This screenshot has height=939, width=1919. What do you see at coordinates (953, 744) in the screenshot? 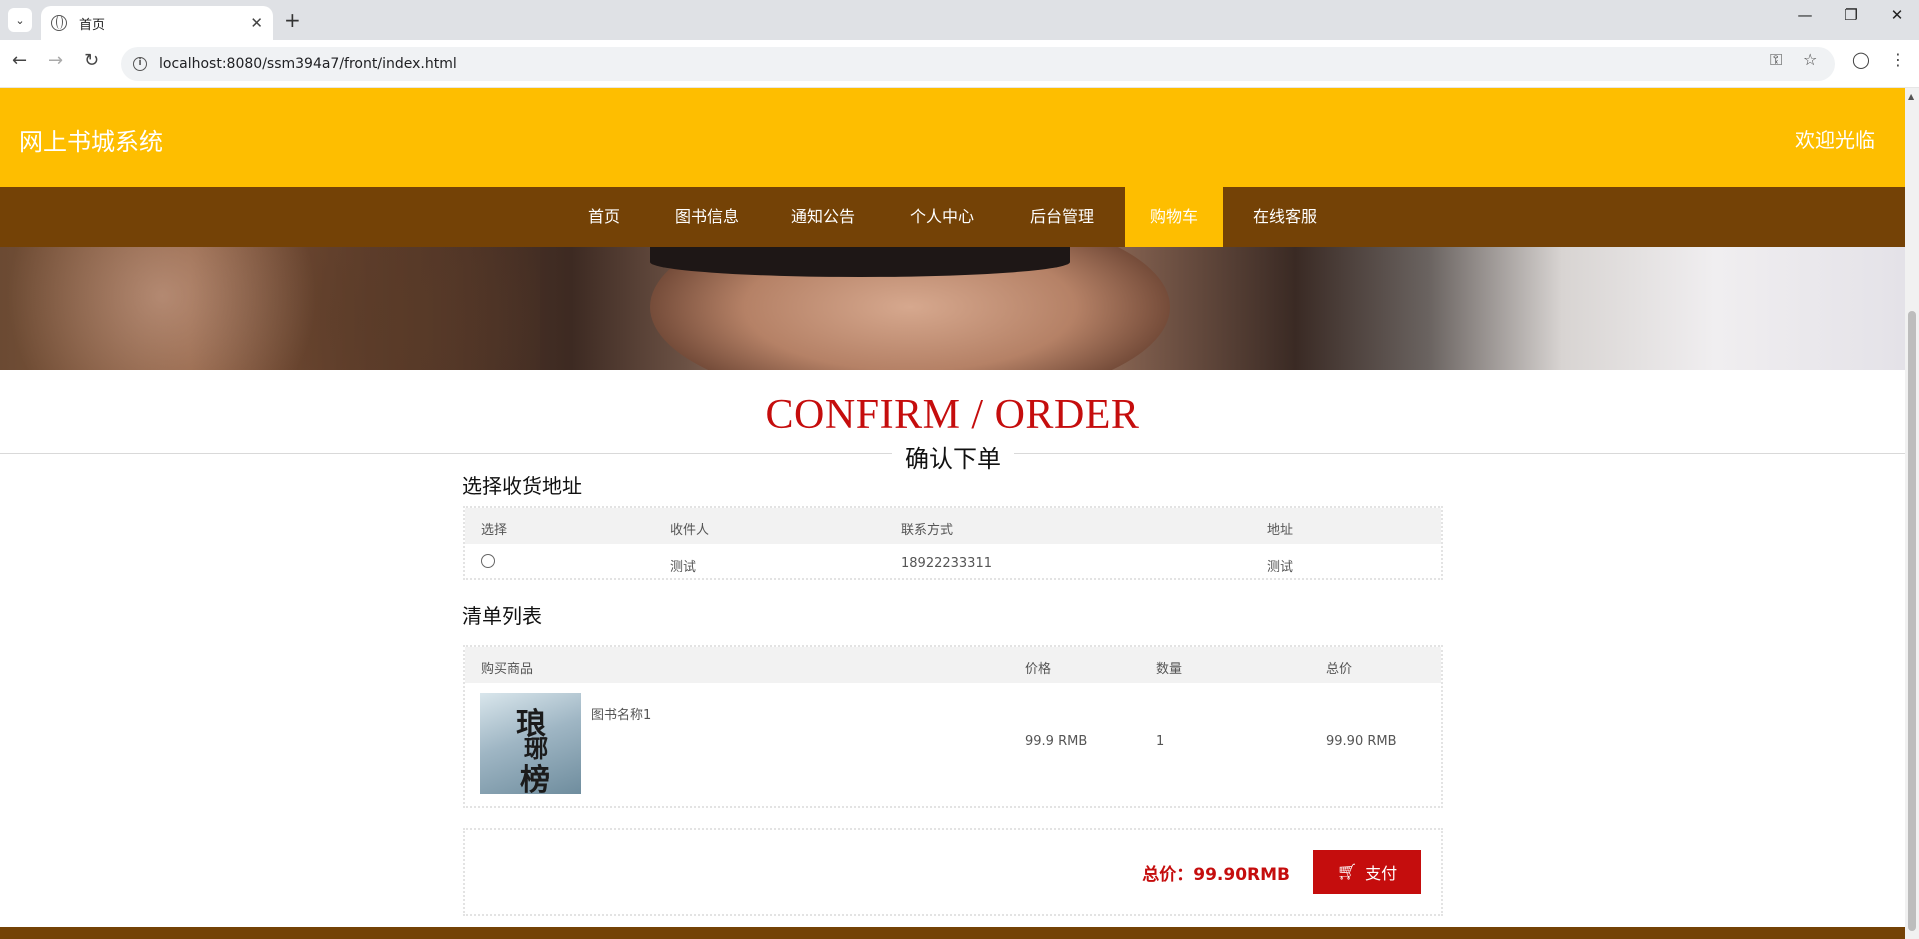
I see `table-row: 琅 琊 榜 图书名称1 99.9 RMB 1 99.90 RMB` at bounding box center [953, 744].